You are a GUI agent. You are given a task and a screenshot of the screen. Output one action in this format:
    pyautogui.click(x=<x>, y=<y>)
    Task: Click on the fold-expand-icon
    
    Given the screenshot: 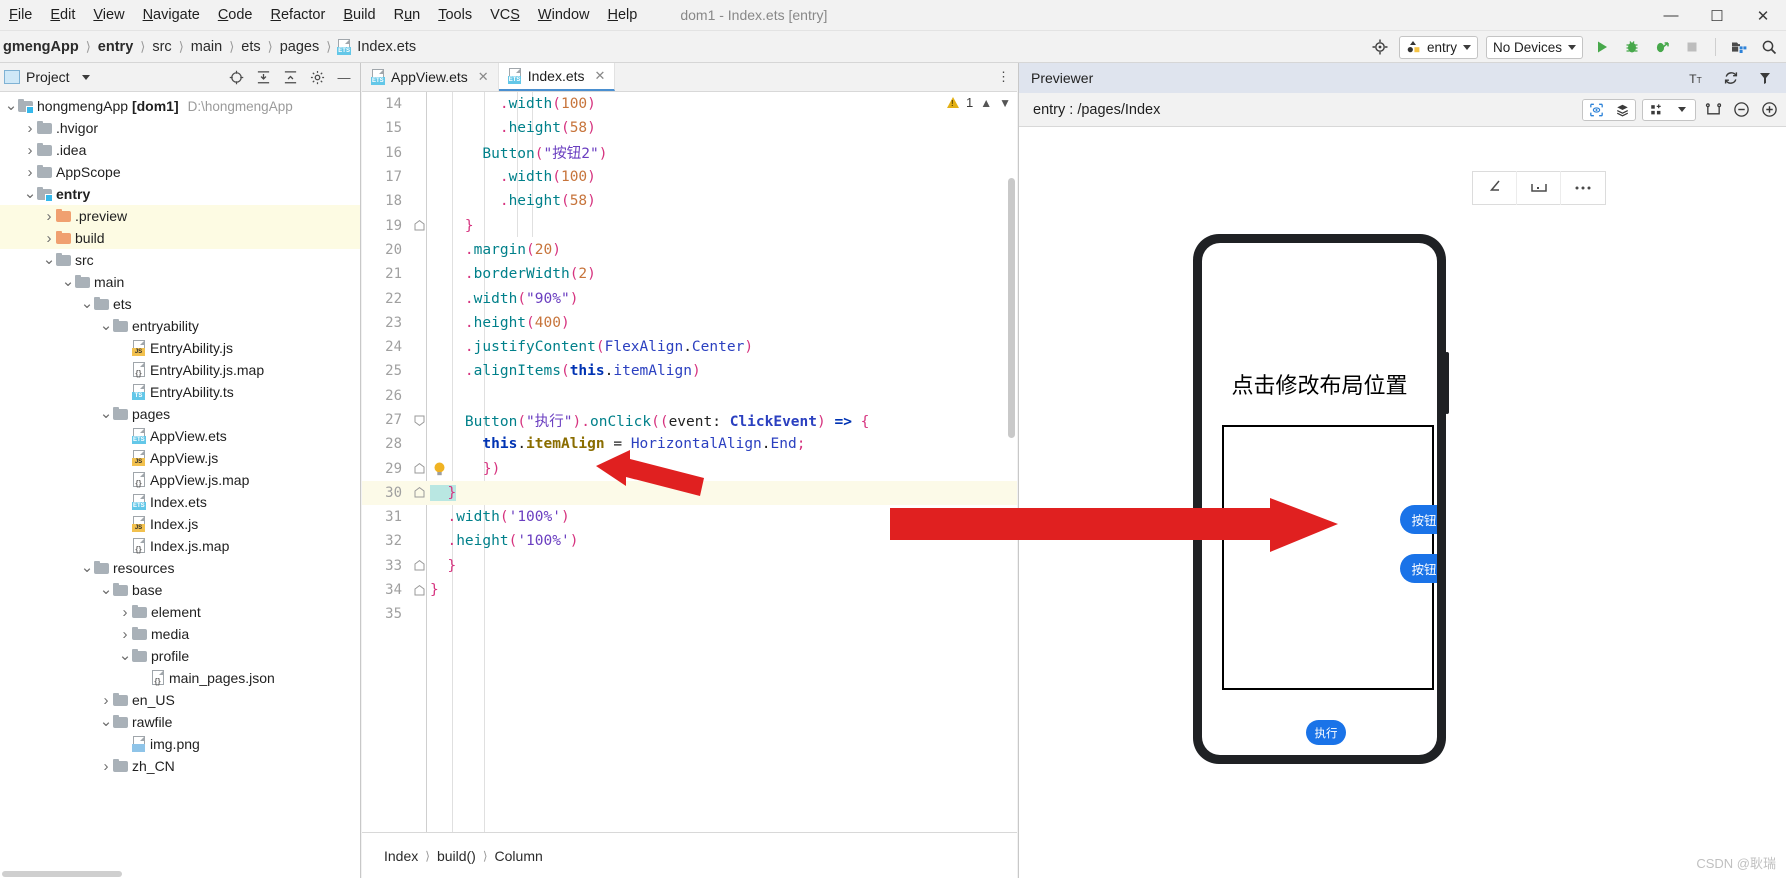 What is the action you would take?
    pyautogui.click(x=419, y=420)
    